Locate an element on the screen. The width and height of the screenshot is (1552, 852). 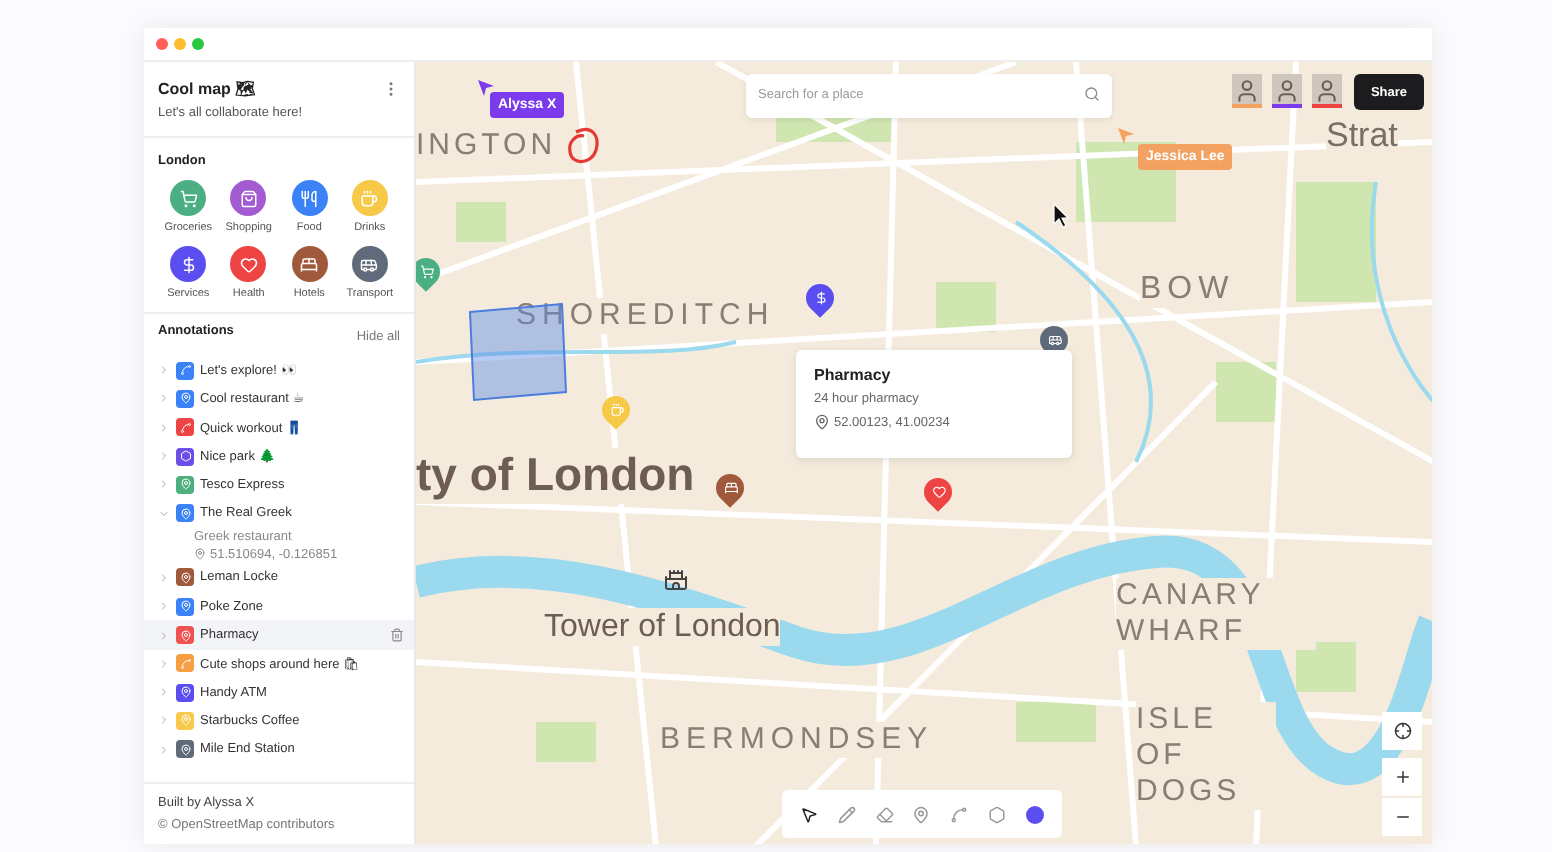
marker-tool is located at coordinates (921, 814).